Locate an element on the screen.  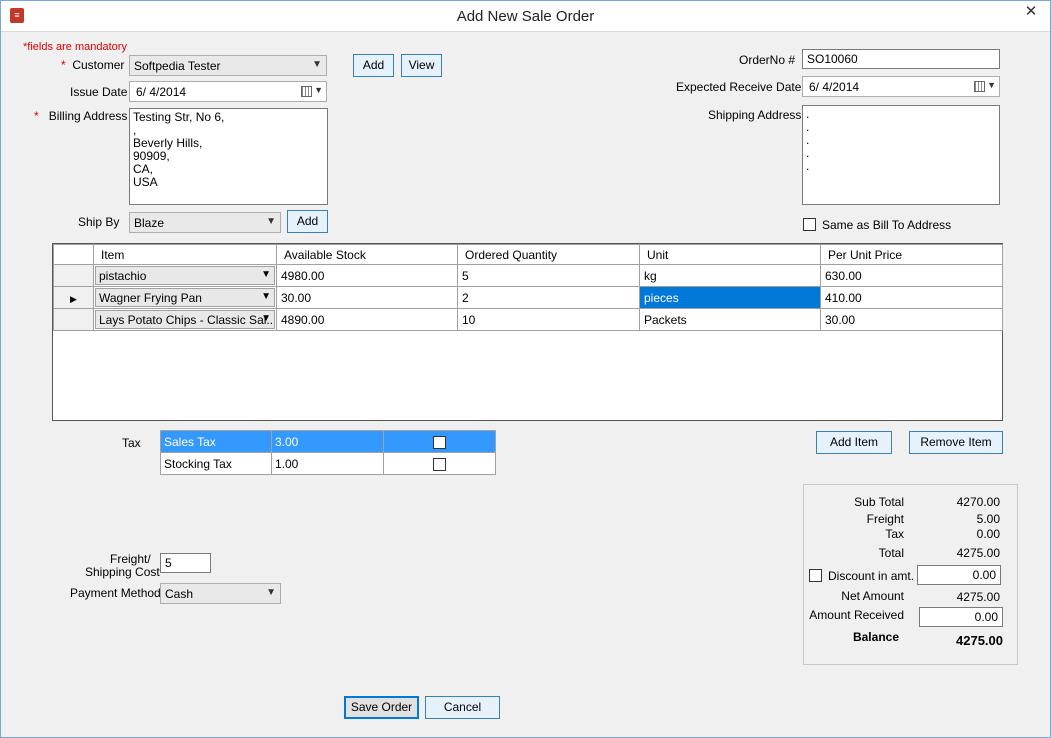
row-header-corner is located at coordinates (73, 254).